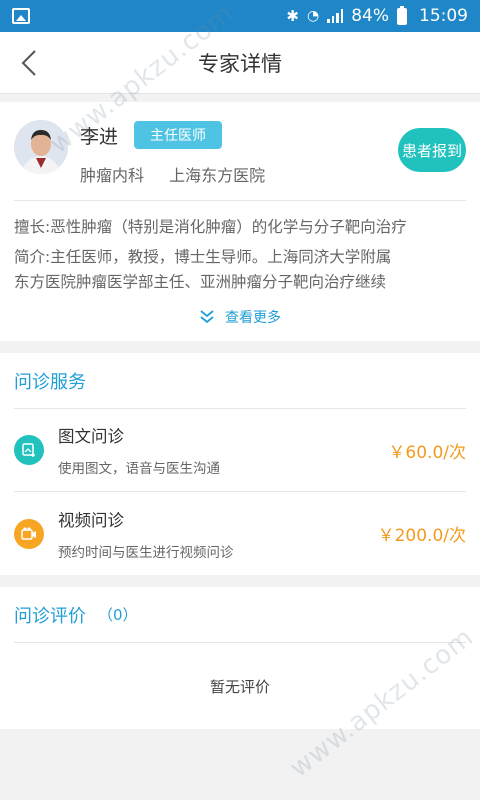  I want to click on status-bar: ✱ ◔ 84% 15:09, so click(240, 16).